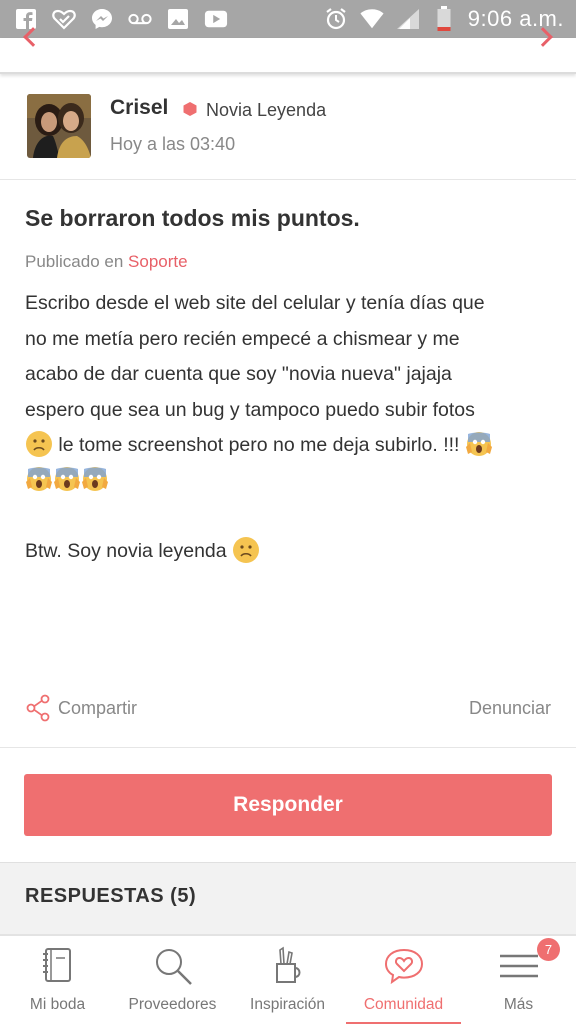 The height and width of the screenshot is (1024, 576). Describe the element at coordinates (288, 805) in the screenshot. I see `reply-button: Responder` at that location.